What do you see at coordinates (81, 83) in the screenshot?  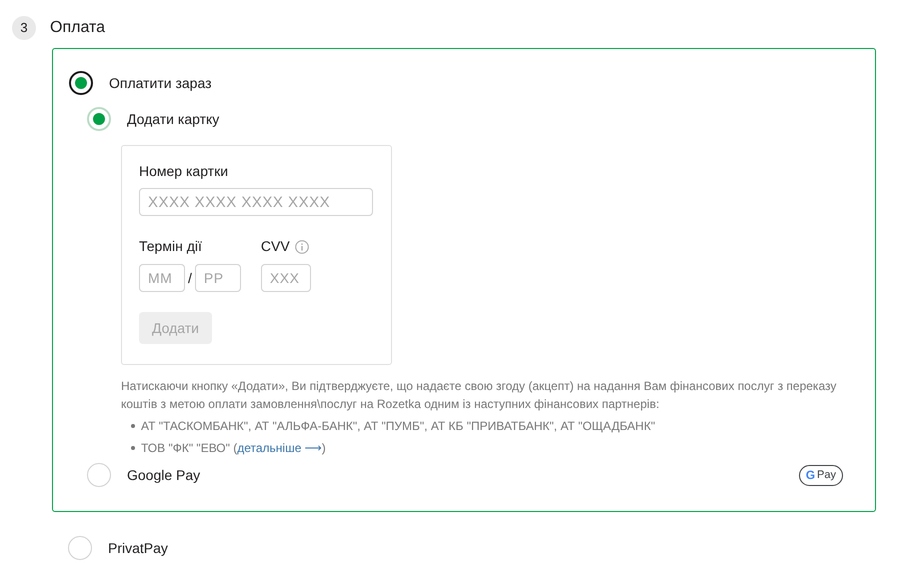 I see `radio-button` at bounding box center [81, 83].